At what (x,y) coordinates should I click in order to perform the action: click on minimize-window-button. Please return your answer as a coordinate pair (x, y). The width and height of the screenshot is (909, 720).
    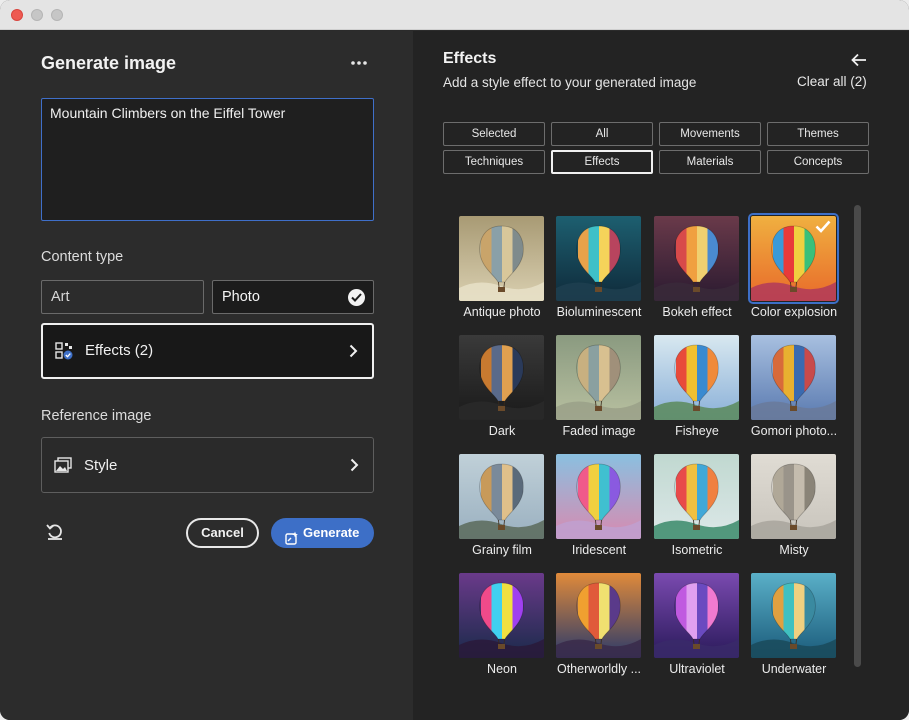
    Looking at the image, I should click on (37, 15).